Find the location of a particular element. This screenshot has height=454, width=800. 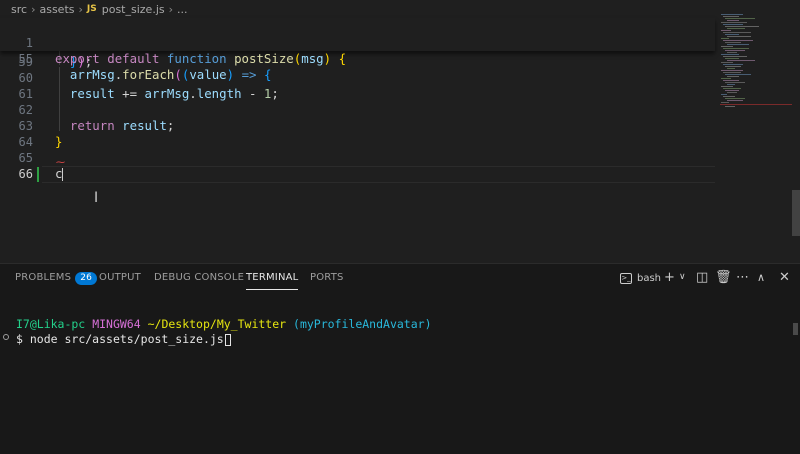

minimap-error-marker is located at coordinates (756, 104).